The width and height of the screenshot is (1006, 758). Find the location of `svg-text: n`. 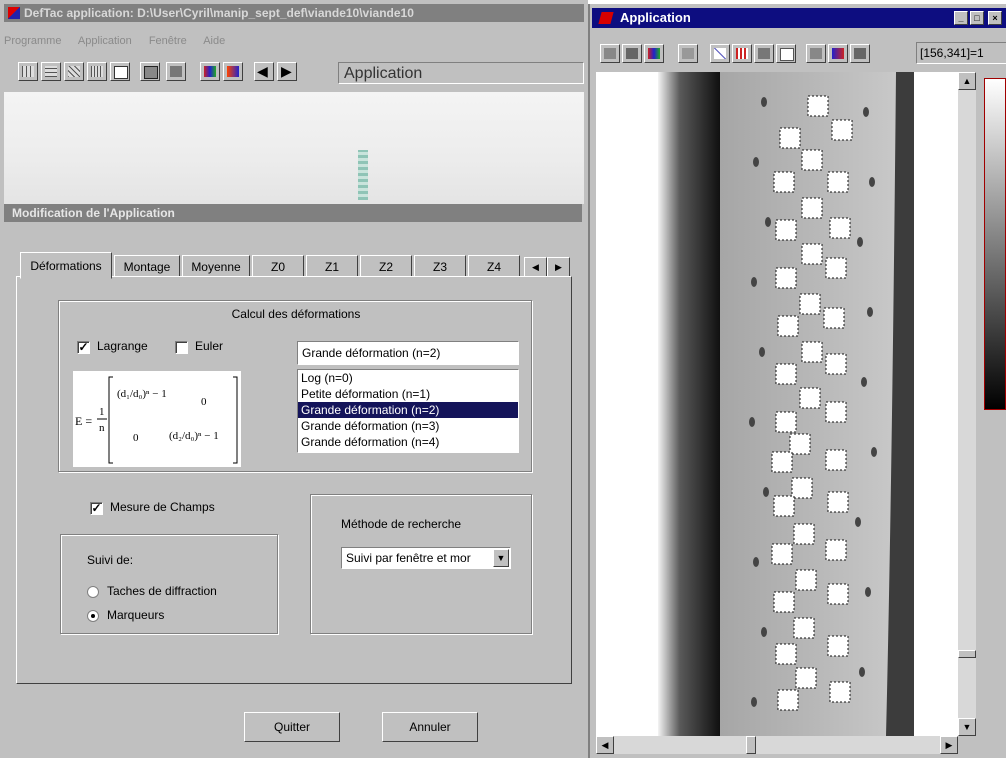

svg-text: n is located at coordinates (102, 428).